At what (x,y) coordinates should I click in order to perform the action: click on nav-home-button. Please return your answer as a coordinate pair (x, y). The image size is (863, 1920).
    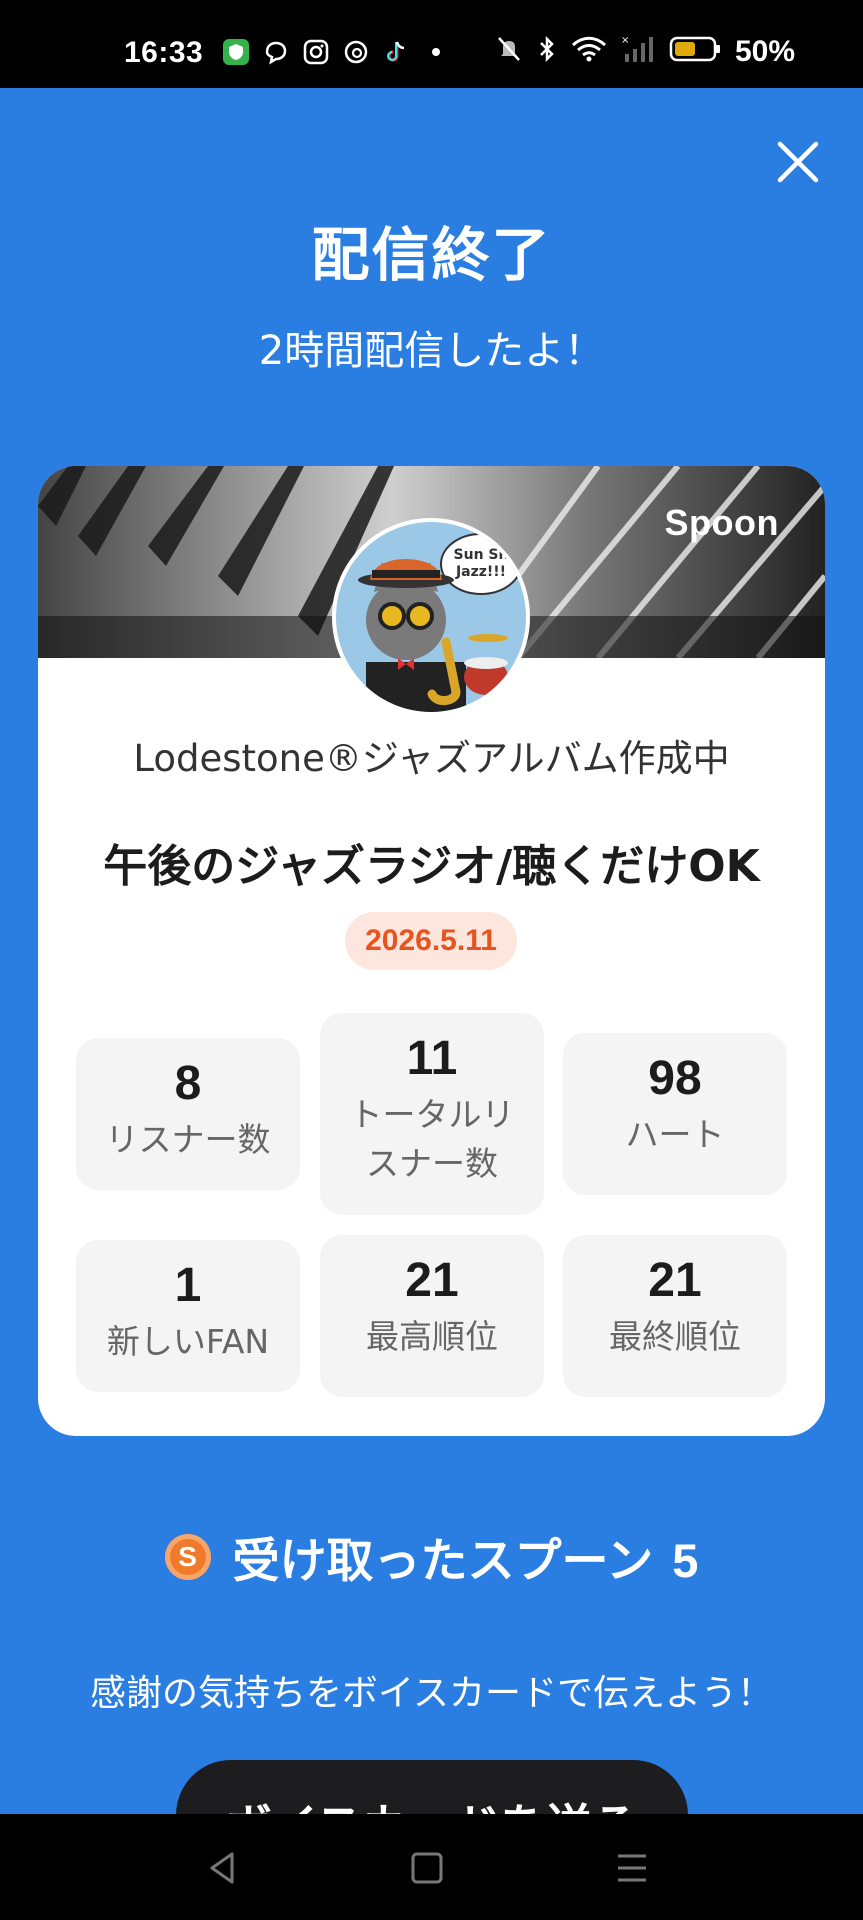
    Looking at the image, I should click on (427, 1868).